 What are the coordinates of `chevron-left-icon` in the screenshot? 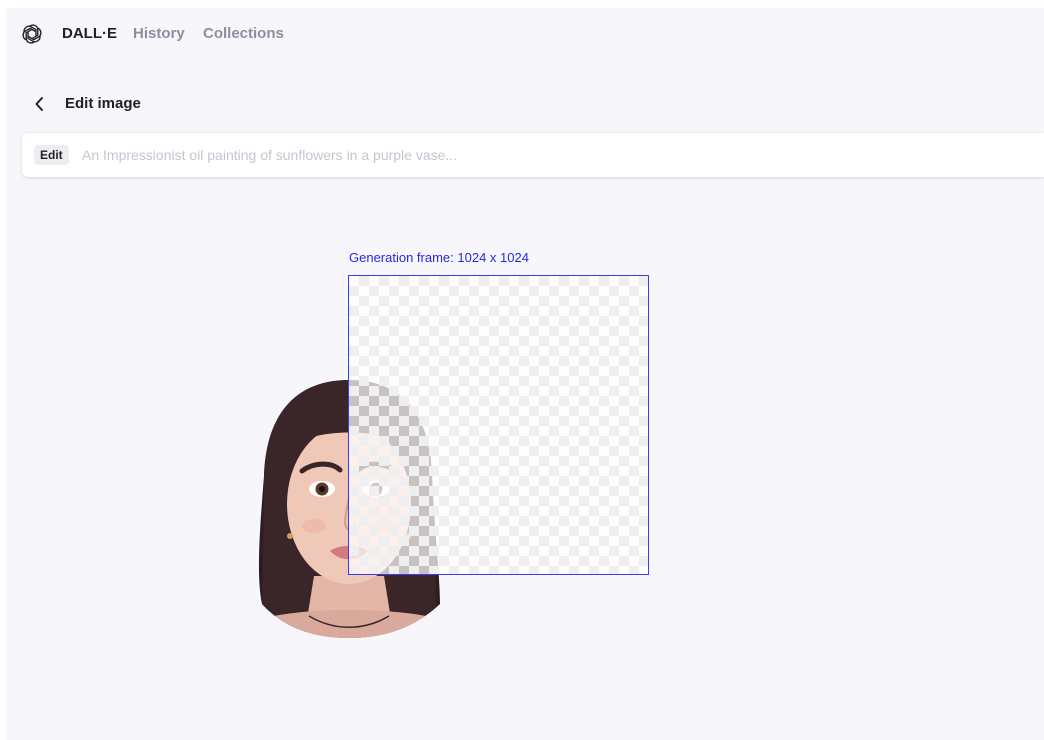 It's located at (40, 104).